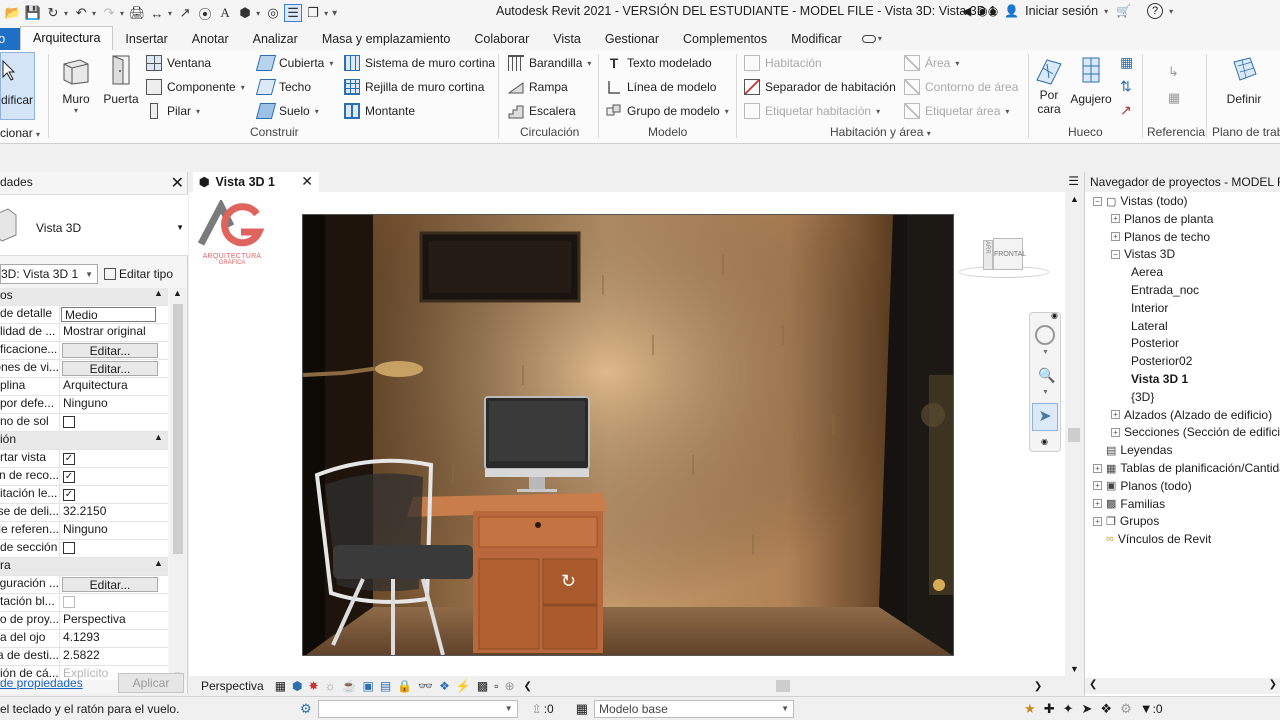  Describe the element at coordinates (1123, 11) in the screenshot. I see `cart-icon: 🛒` at that location.